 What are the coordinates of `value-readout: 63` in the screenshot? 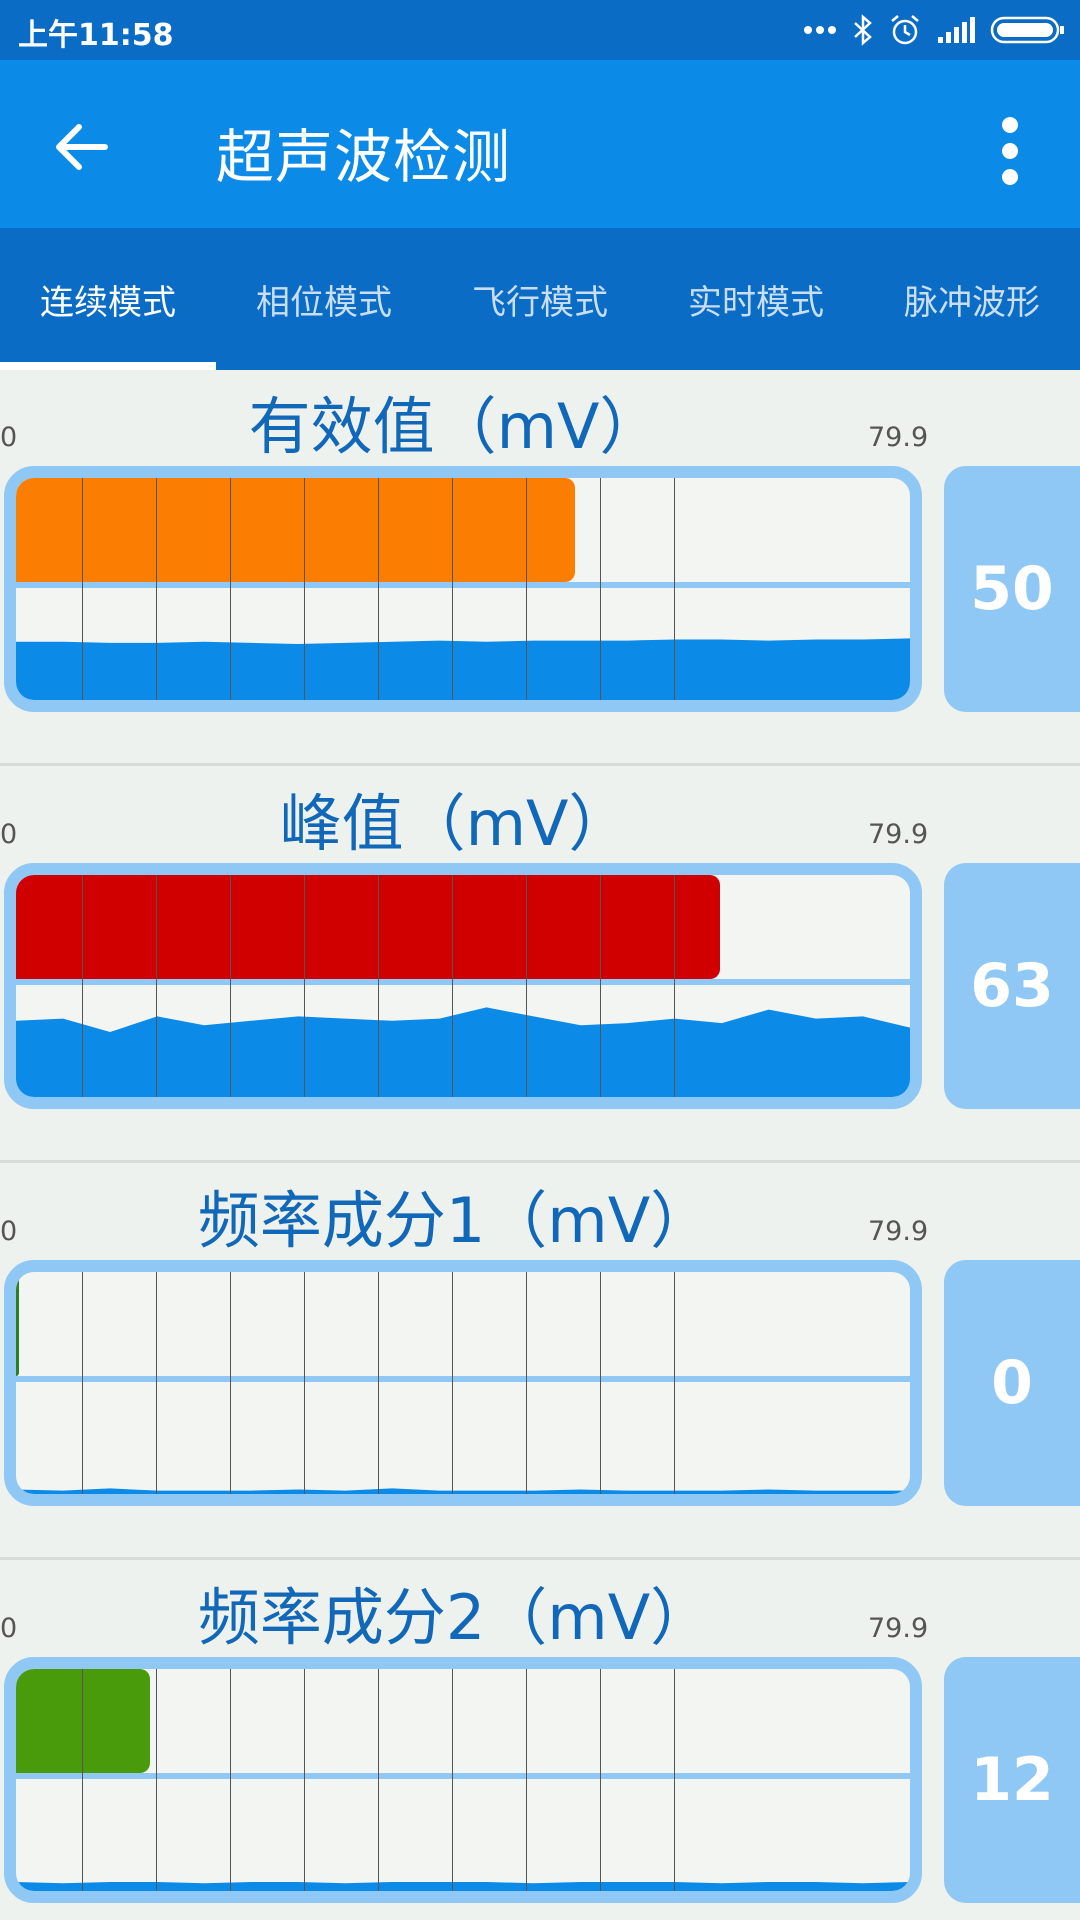 It's located at (1012, 986).